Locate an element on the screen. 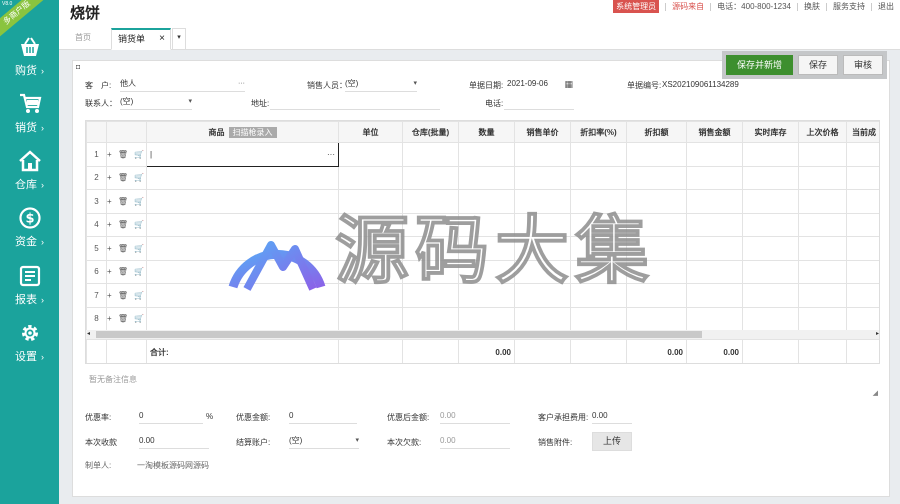 This screenshot has width=900, height=504. address-field is located at coordinates (355, 103).